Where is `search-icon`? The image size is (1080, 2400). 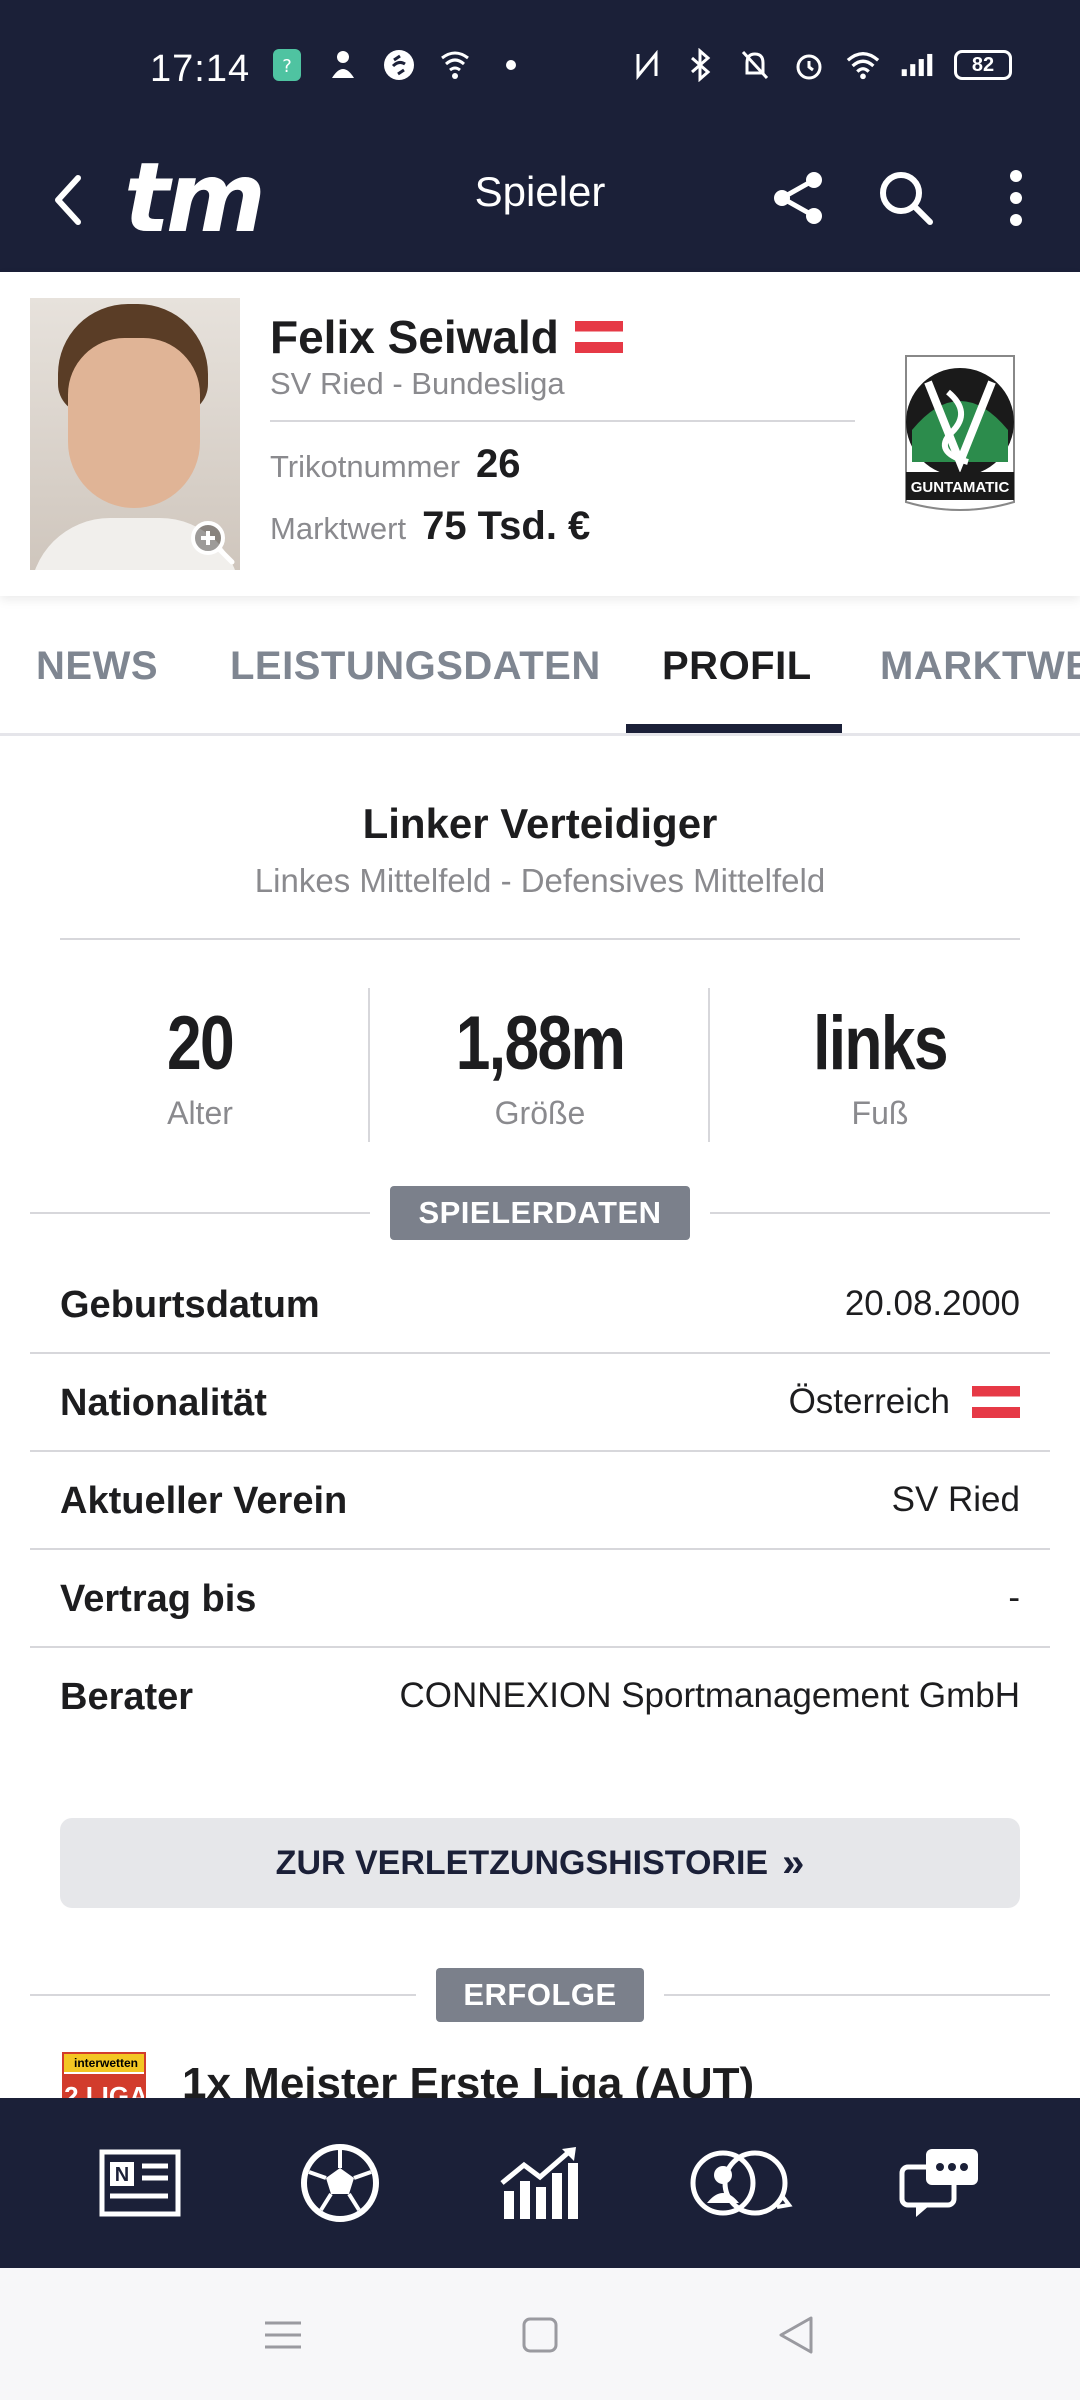 search-icon is located at coordinates (906, 198).